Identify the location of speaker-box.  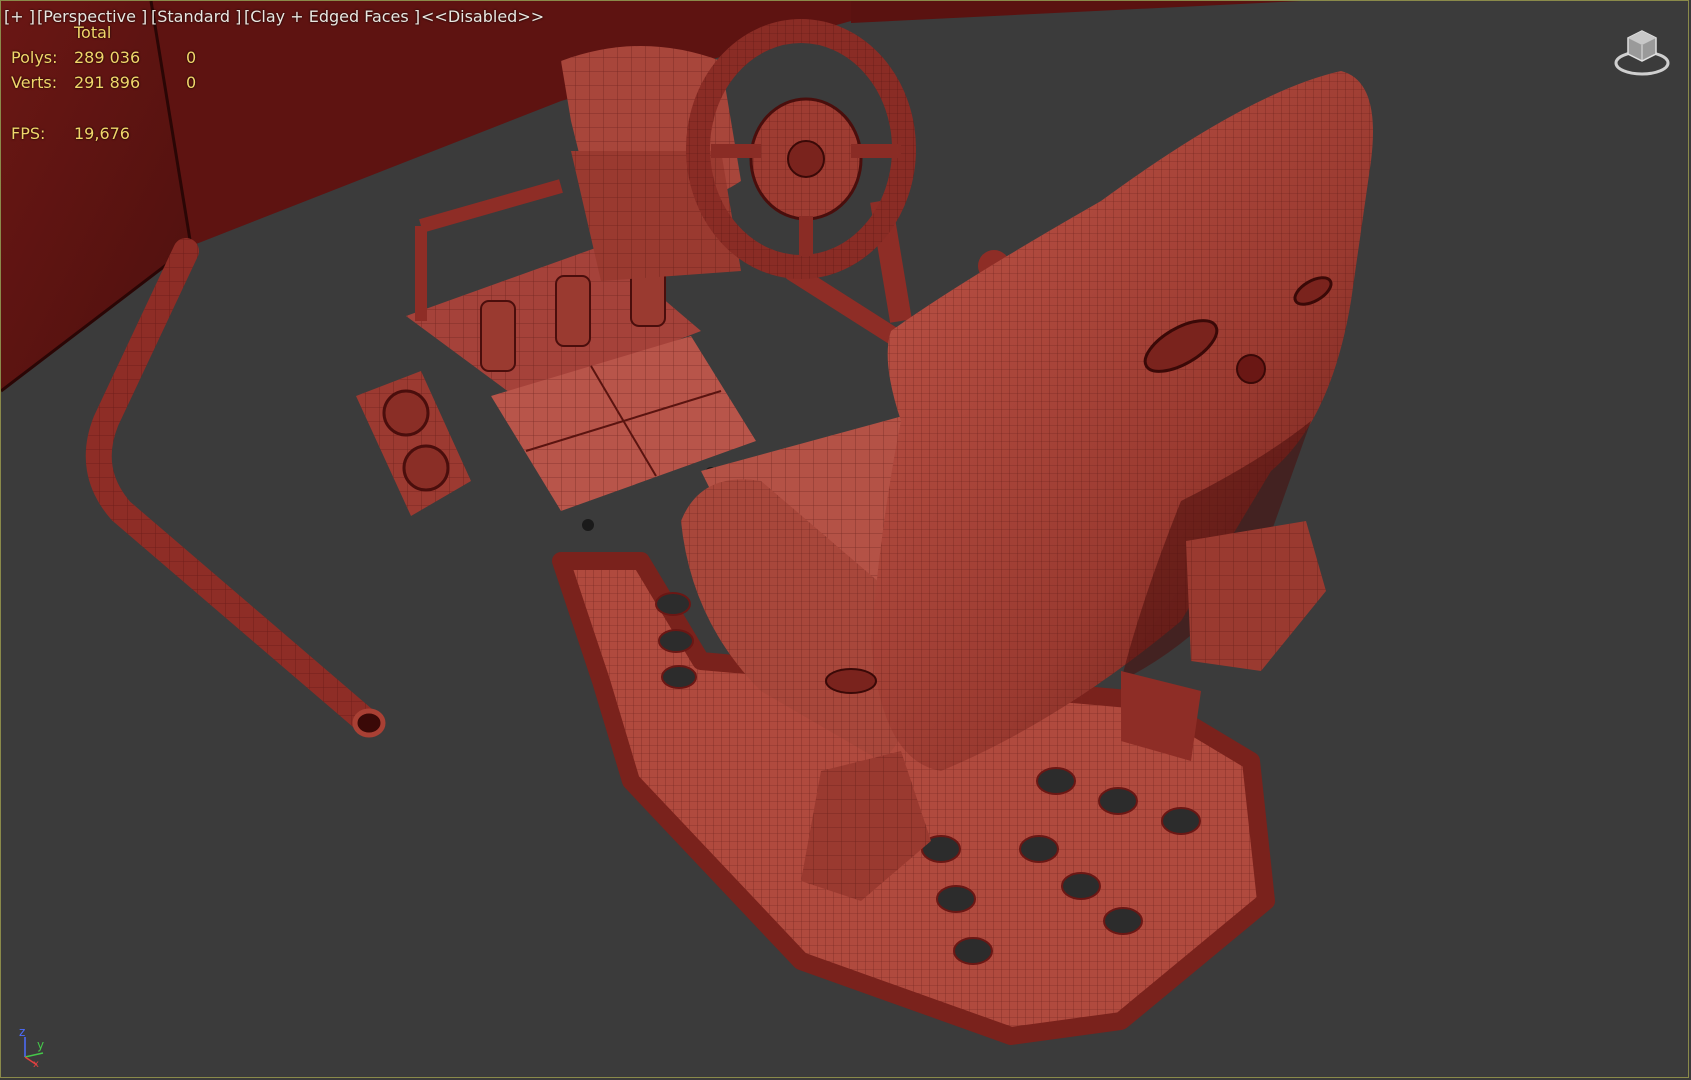
(413, 443).